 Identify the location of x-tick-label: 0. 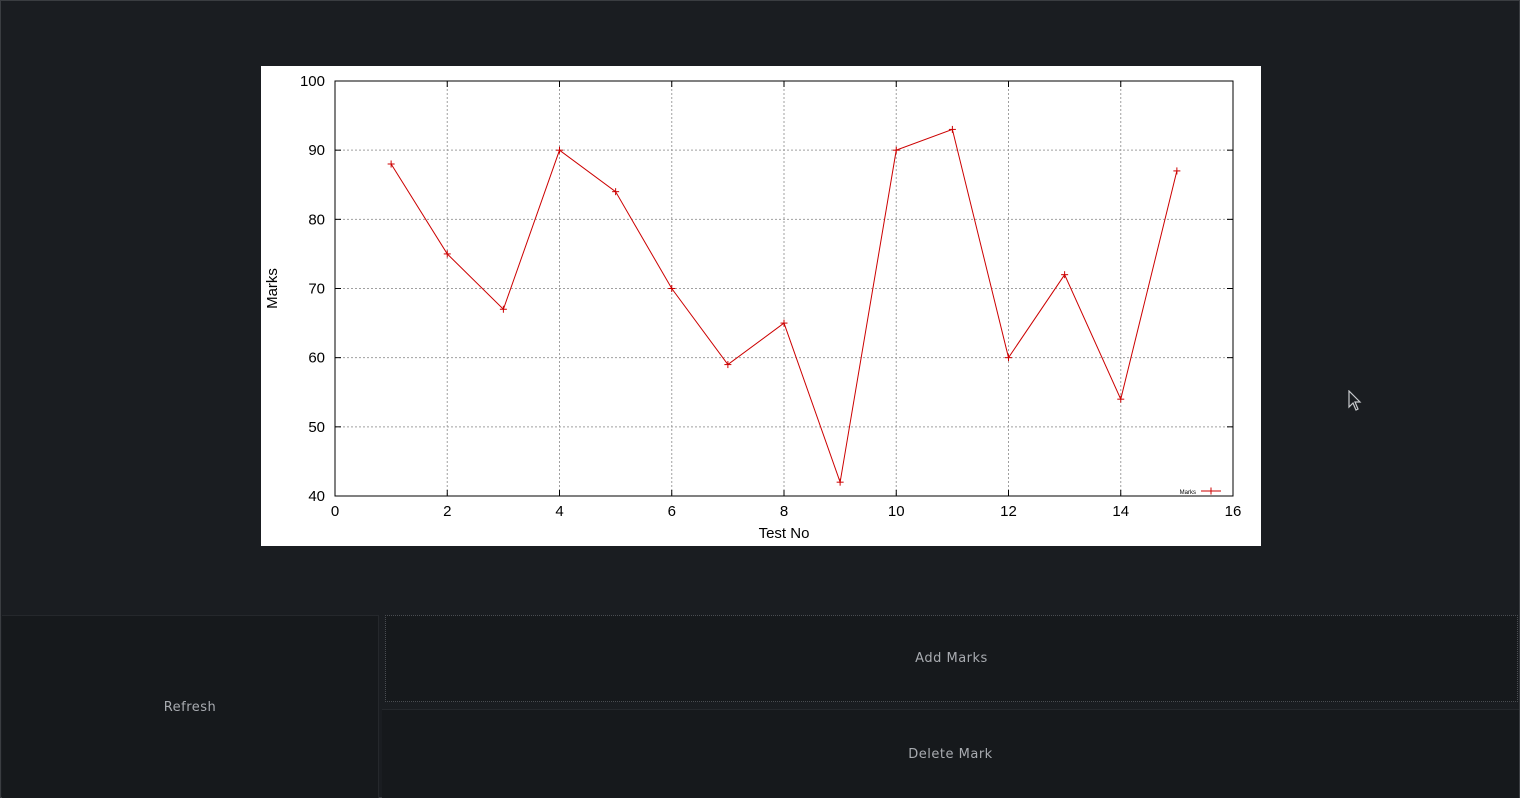
(335, 511).